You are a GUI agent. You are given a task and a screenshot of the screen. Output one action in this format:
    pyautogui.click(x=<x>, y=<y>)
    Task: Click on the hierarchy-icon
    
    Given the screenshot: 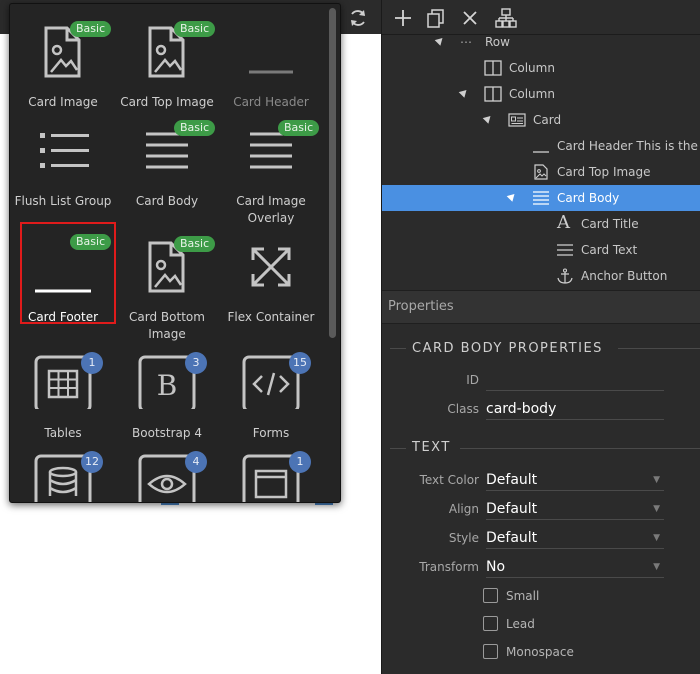 What is the action you would take?
    pyautogui.click(x=506, y=18)
    